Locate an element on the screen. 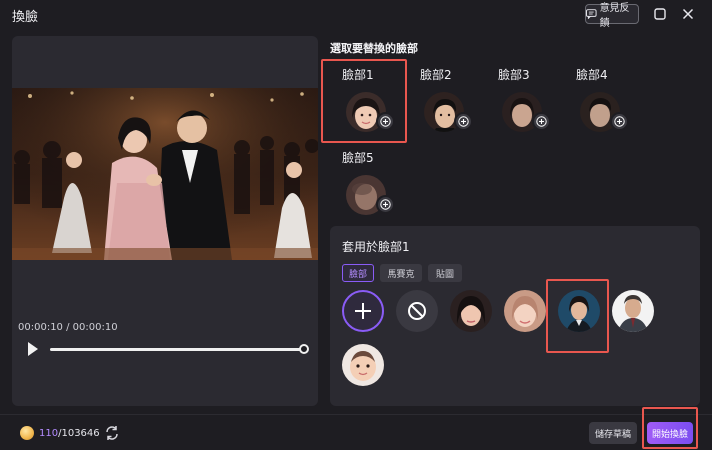 This screenshot has width=712, height=450. close-button is located at coordinates (688, 14).